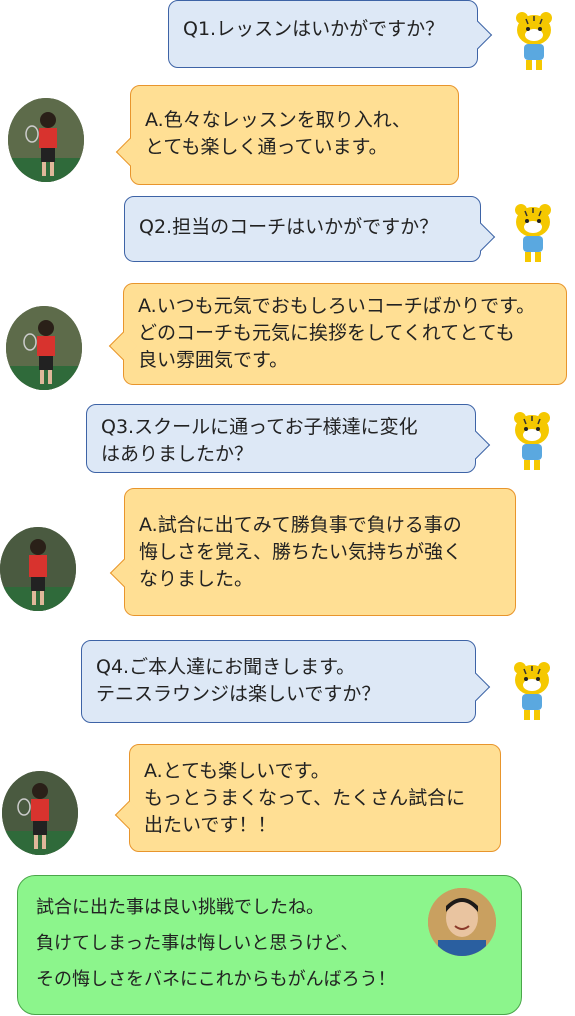 The image size is (575, 1016). Describe the element at coordinates (314, 29) in the screenshot. I see `question-text-1: Q1.レッスンはいかがですか？` at that location.